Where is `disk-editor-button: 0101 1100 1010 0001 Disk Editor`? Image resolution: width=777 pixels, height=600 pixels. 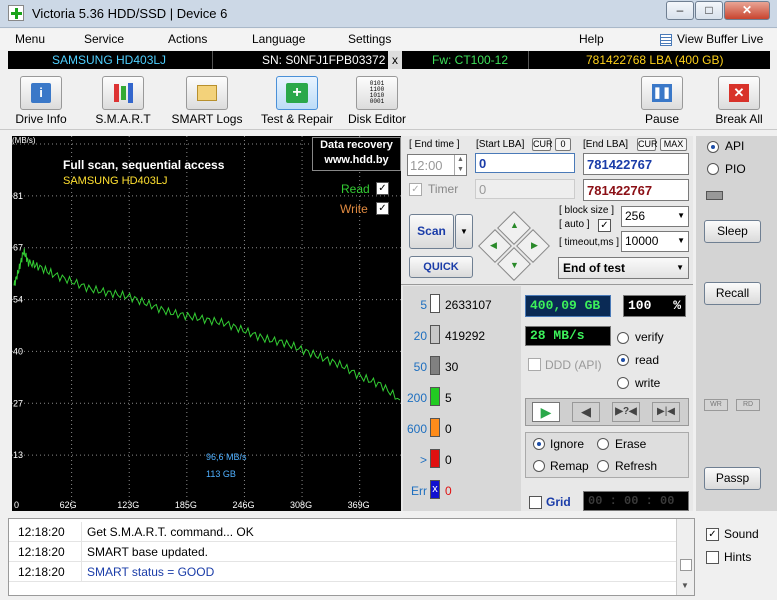 disk-editor-button: 0101 1100 1010 0001 Disk Editor is located at coordinates (377, 101).